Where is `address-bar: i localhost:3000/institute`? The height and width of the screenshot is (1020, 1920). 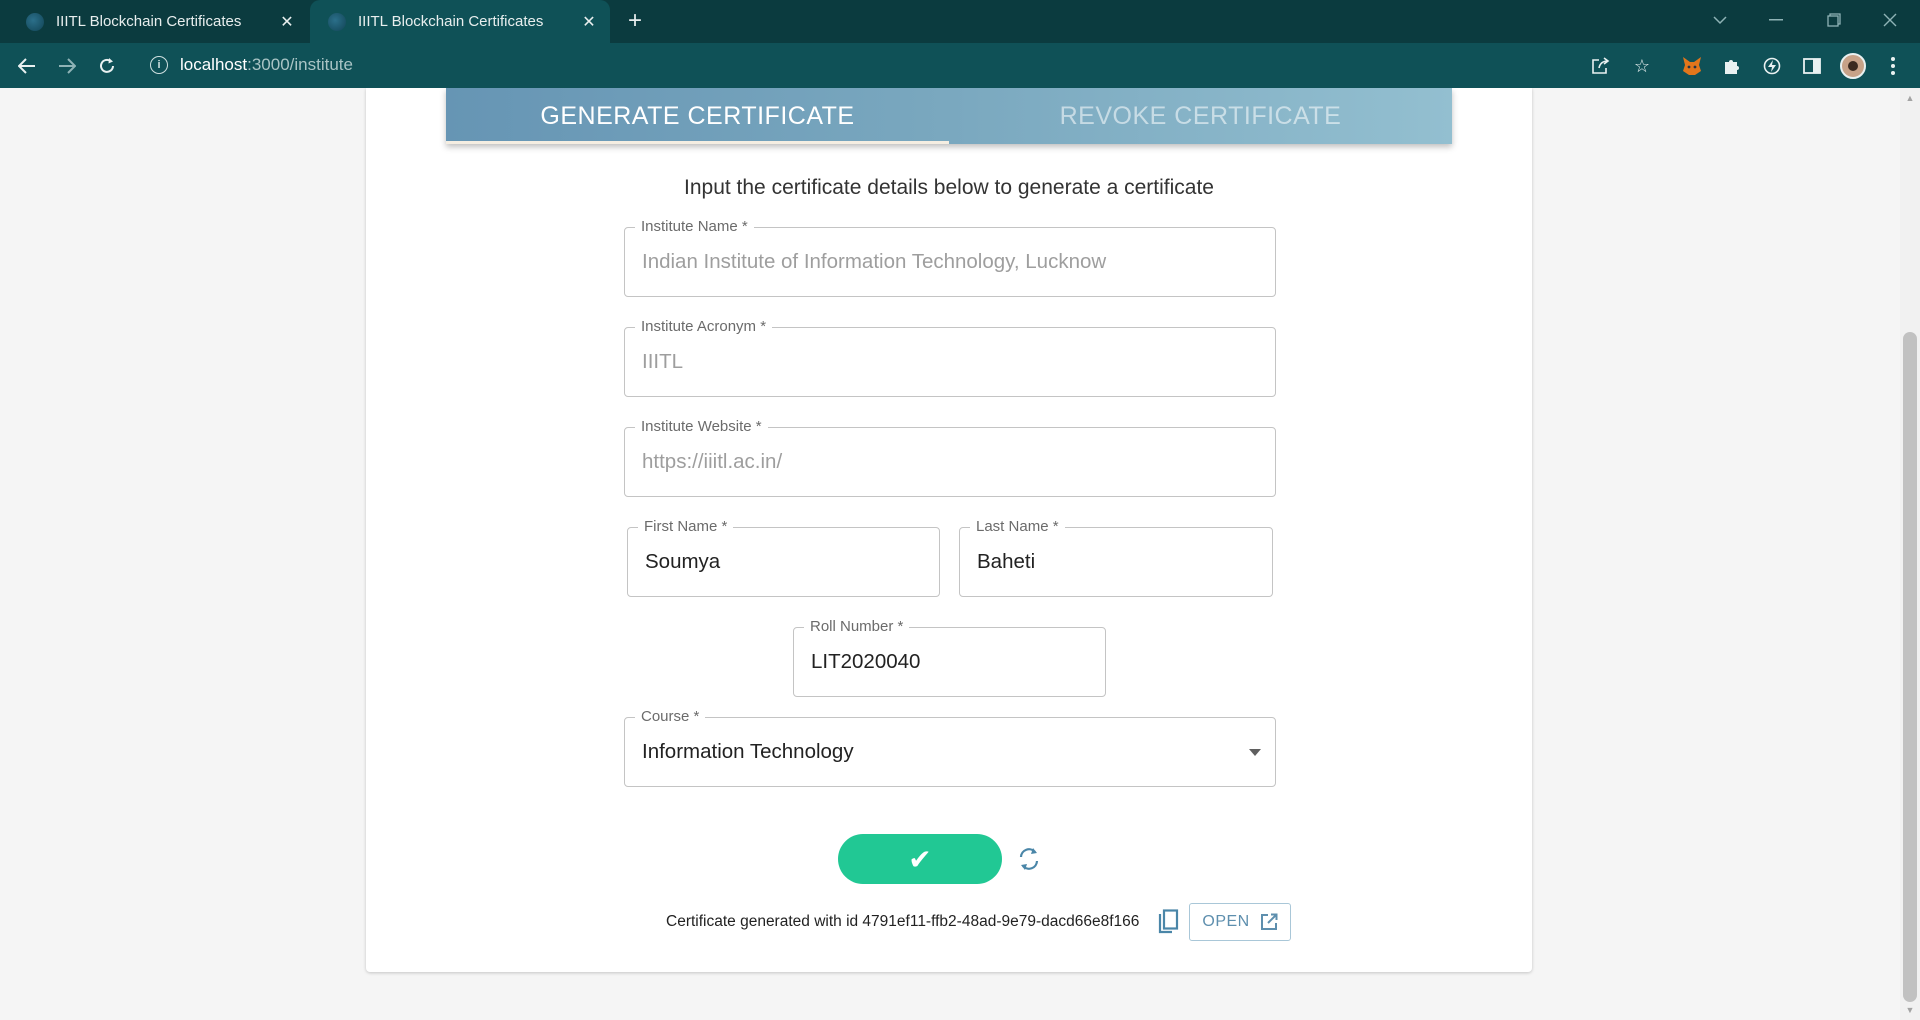 address-bar: i localhost:3000/institute is located at coordinates (990, 65).